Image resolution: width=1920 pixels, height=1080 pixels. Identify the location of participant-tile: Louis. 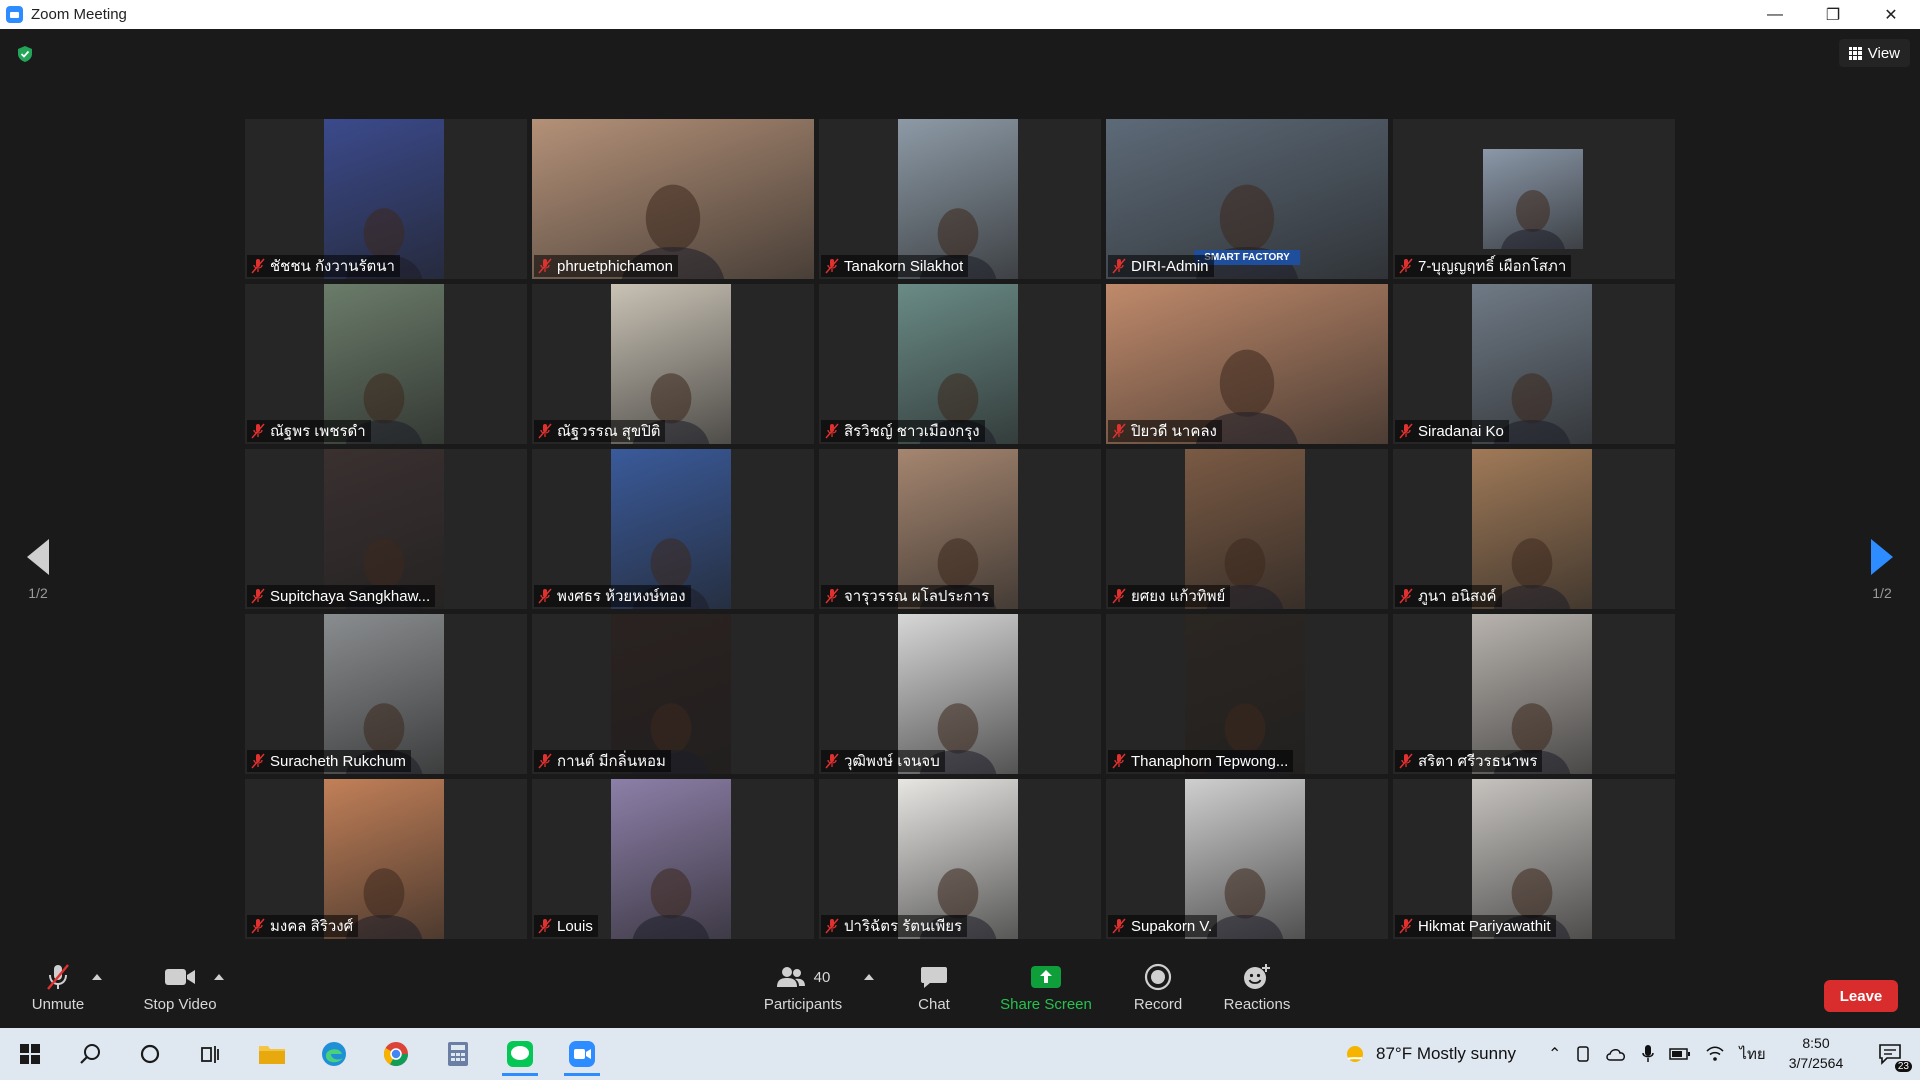
(673, 859).